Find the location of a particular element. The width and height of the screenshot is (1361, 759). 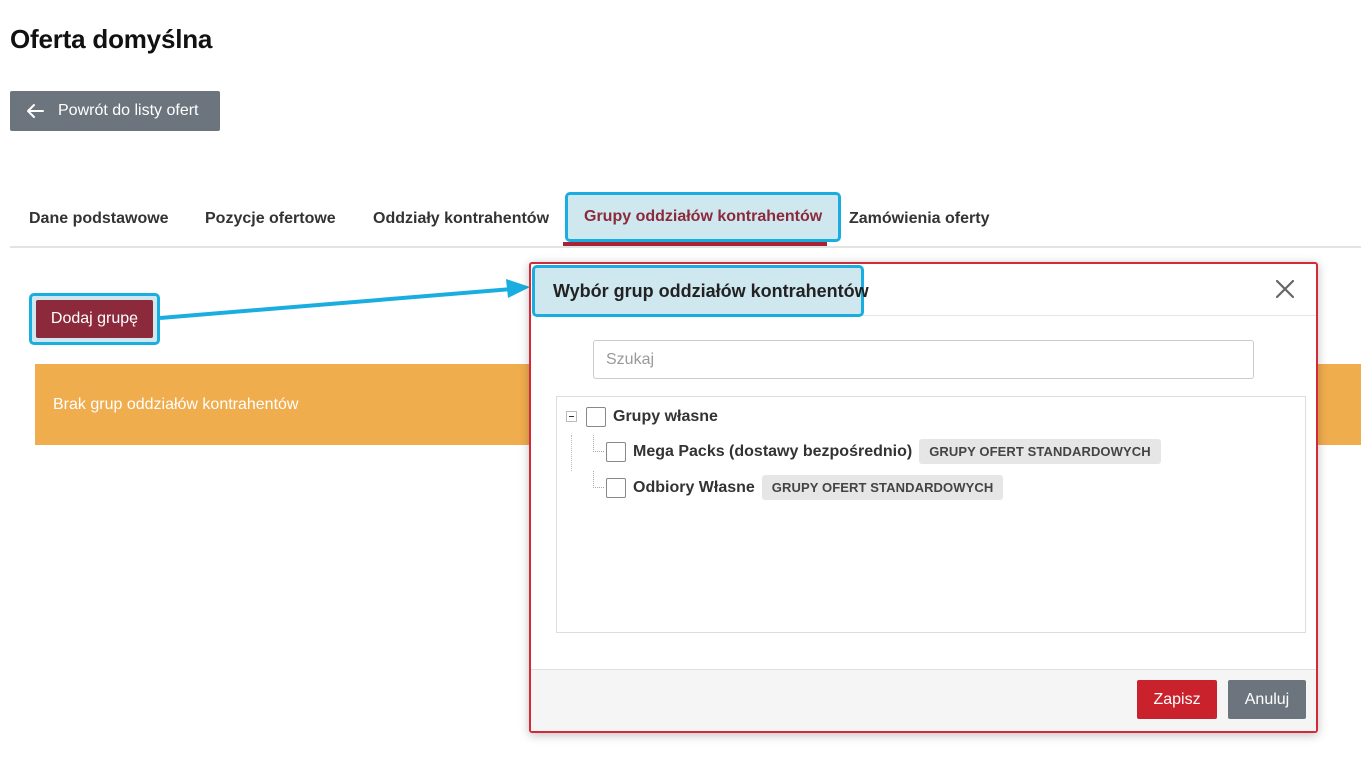

add-group-highlight: Dodaj grupę is located at coordinates (94, 319).